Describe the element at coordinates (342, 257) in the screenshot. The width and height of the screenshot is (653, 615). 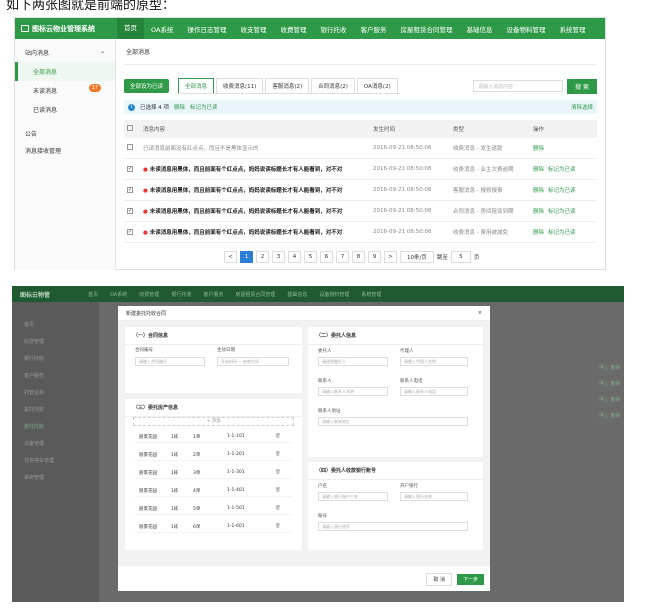
I see `page-button: 7` at that location.